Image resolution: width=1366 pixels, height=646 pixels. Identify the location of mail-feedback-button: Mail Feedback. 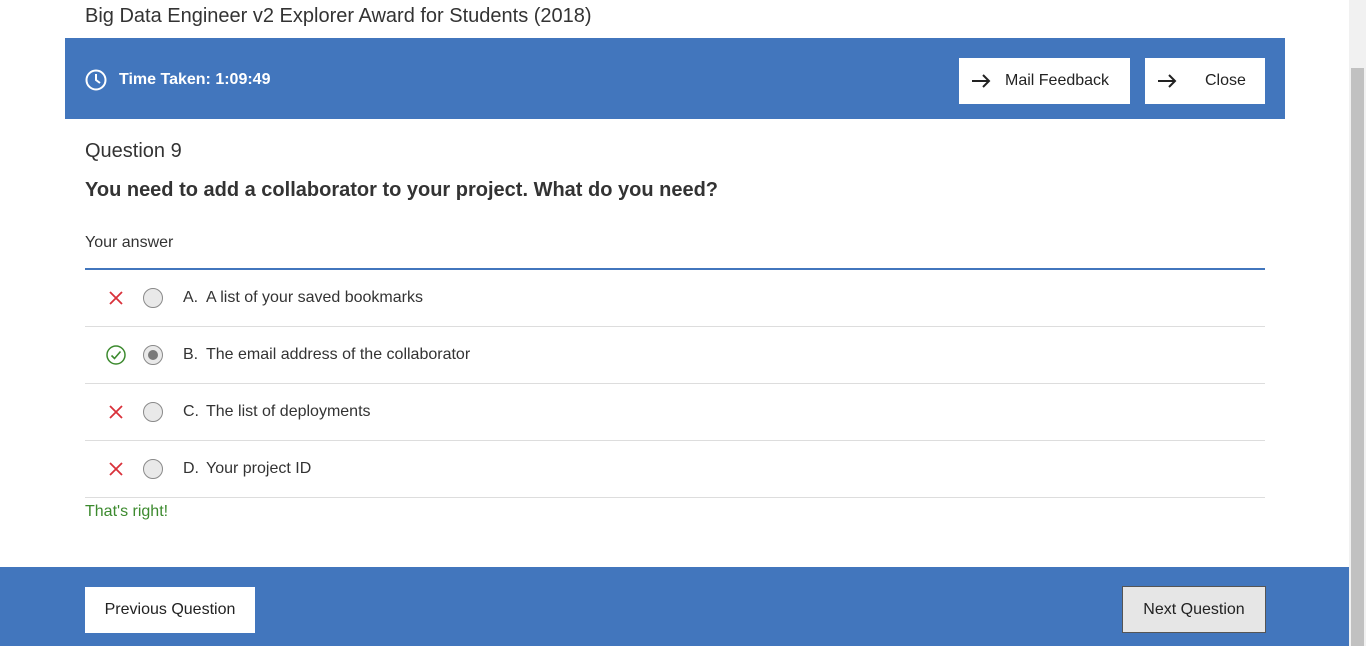
(1044, 81).